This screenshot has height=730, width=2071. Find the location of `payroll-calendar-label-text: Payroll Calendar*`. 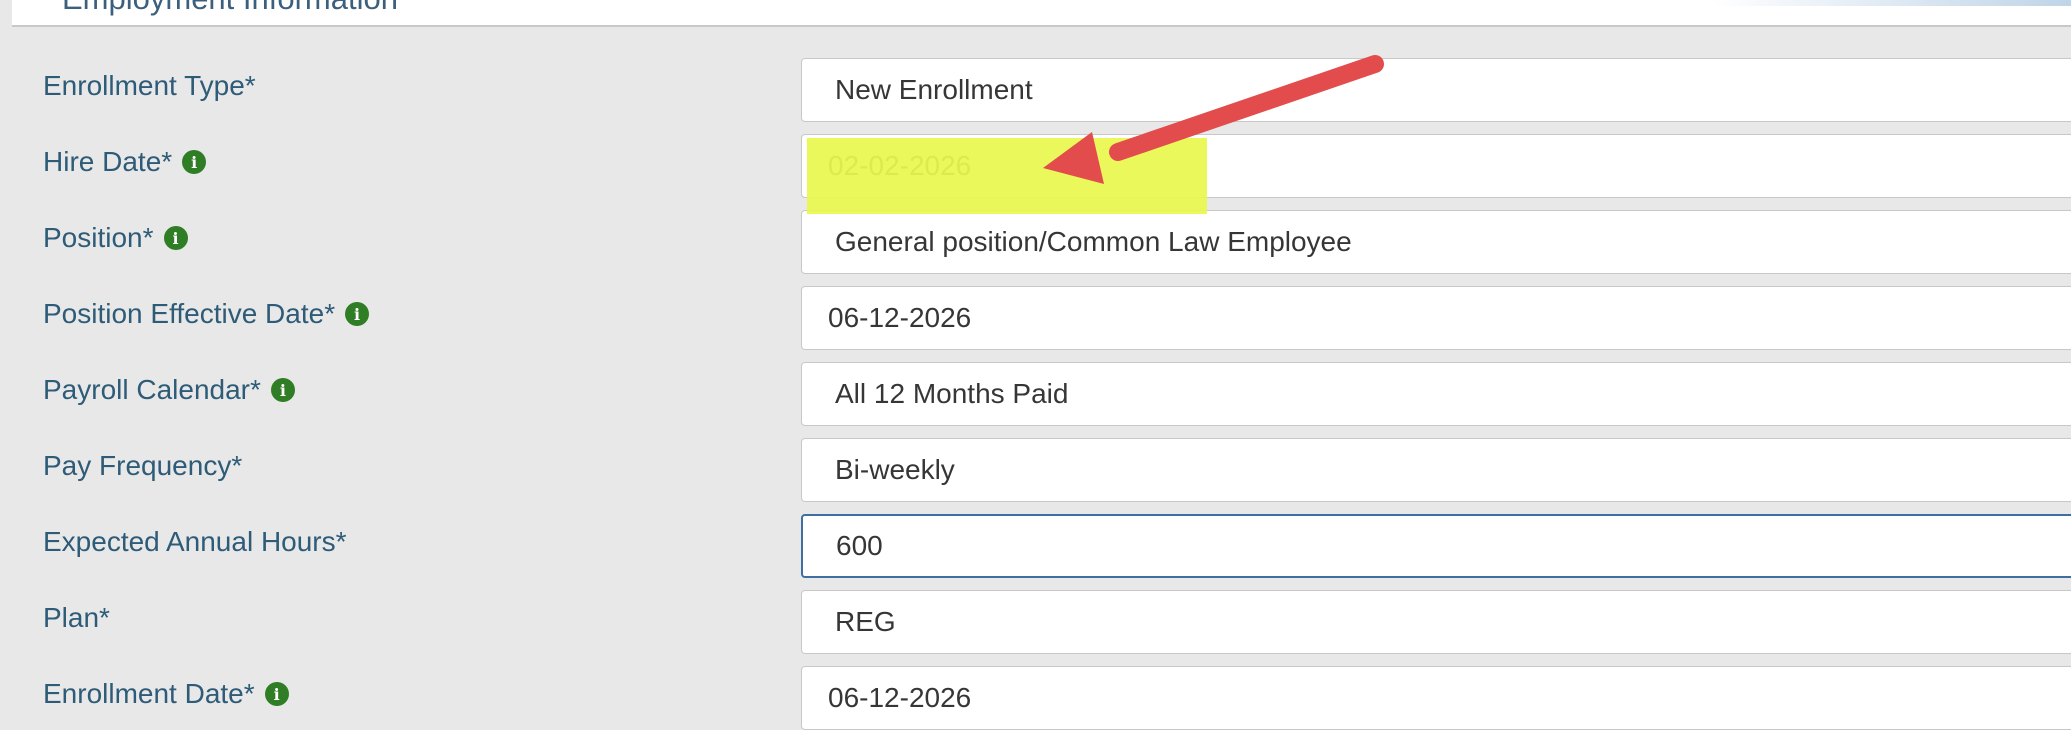

payroll-calendar-label-text: Payroll Calendar* is located at coordinates (152, 389).